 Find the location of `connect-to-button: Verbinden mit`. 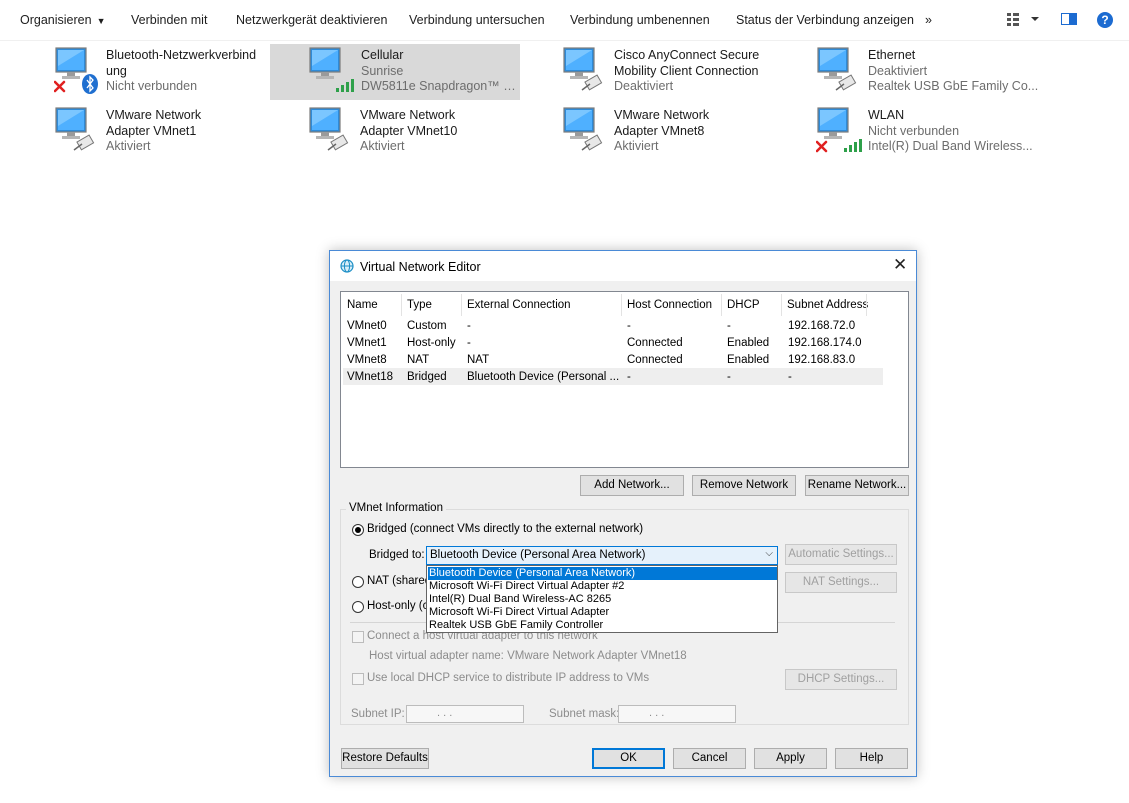

connect-to-button: Verbinden mit is located at coordinates (169, 20).